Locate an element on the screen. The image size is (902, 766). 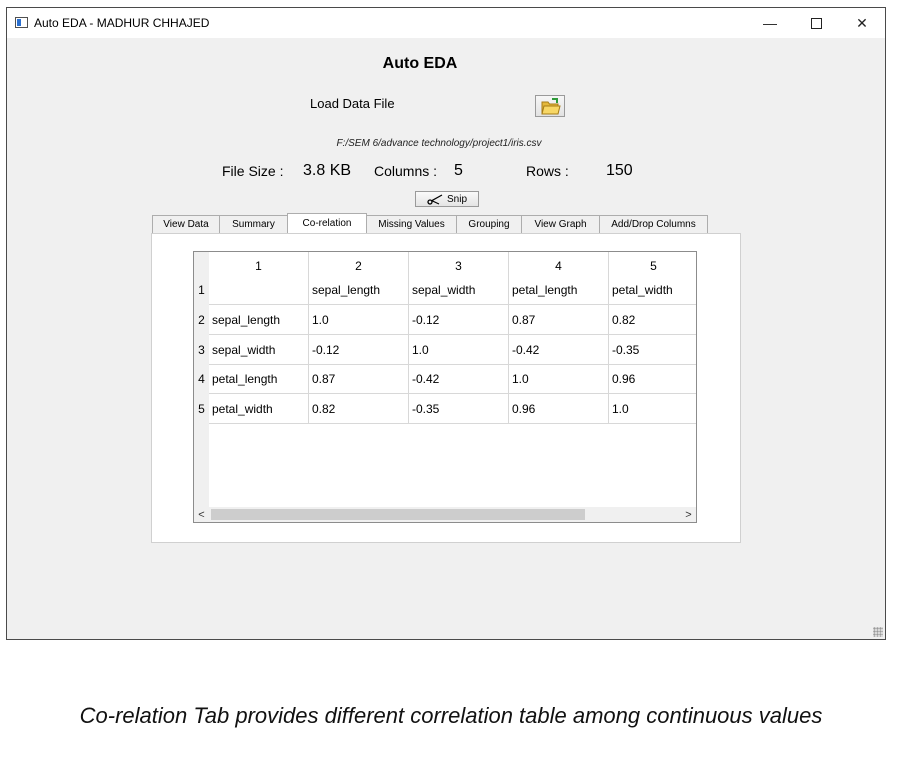
scroll-right-arrow-icon: > is located at coordinates (688, 514).